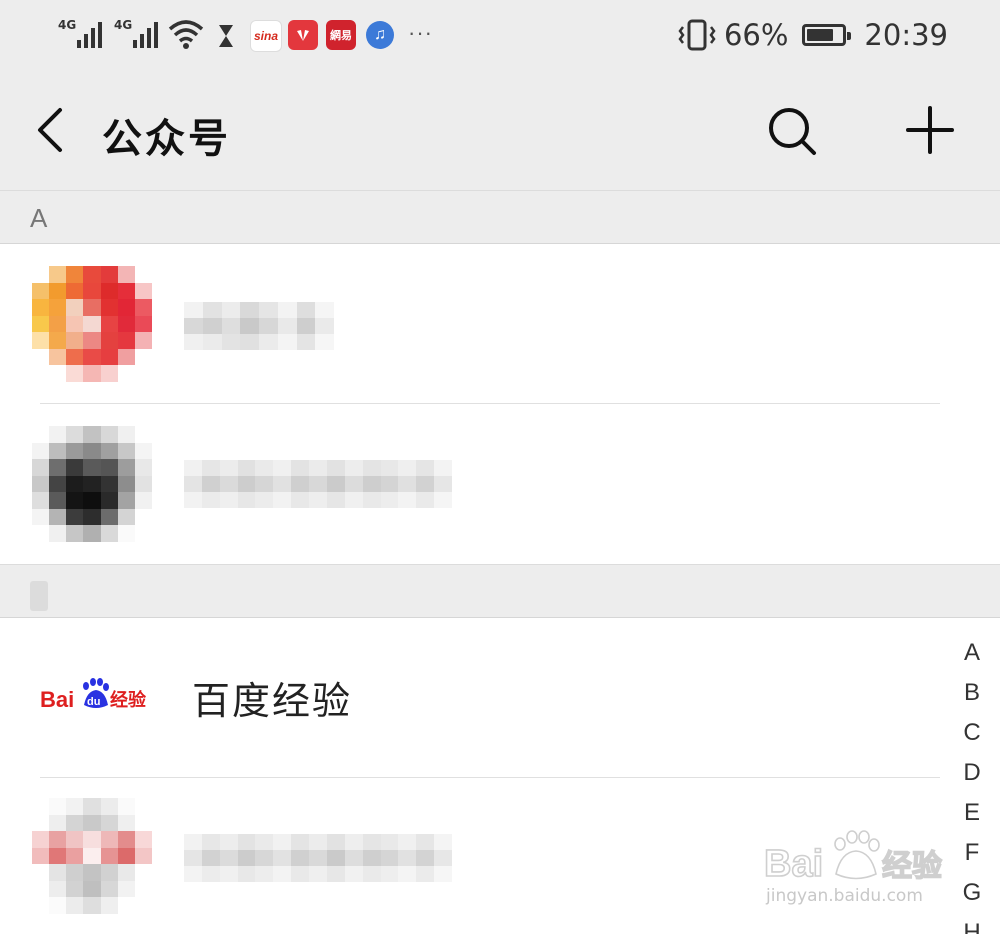 The image size is (1000, 938). What do you see at coordinates (972, 696) in the screenshot?
I see `index-letter: B` at bounding box center [972, 696].